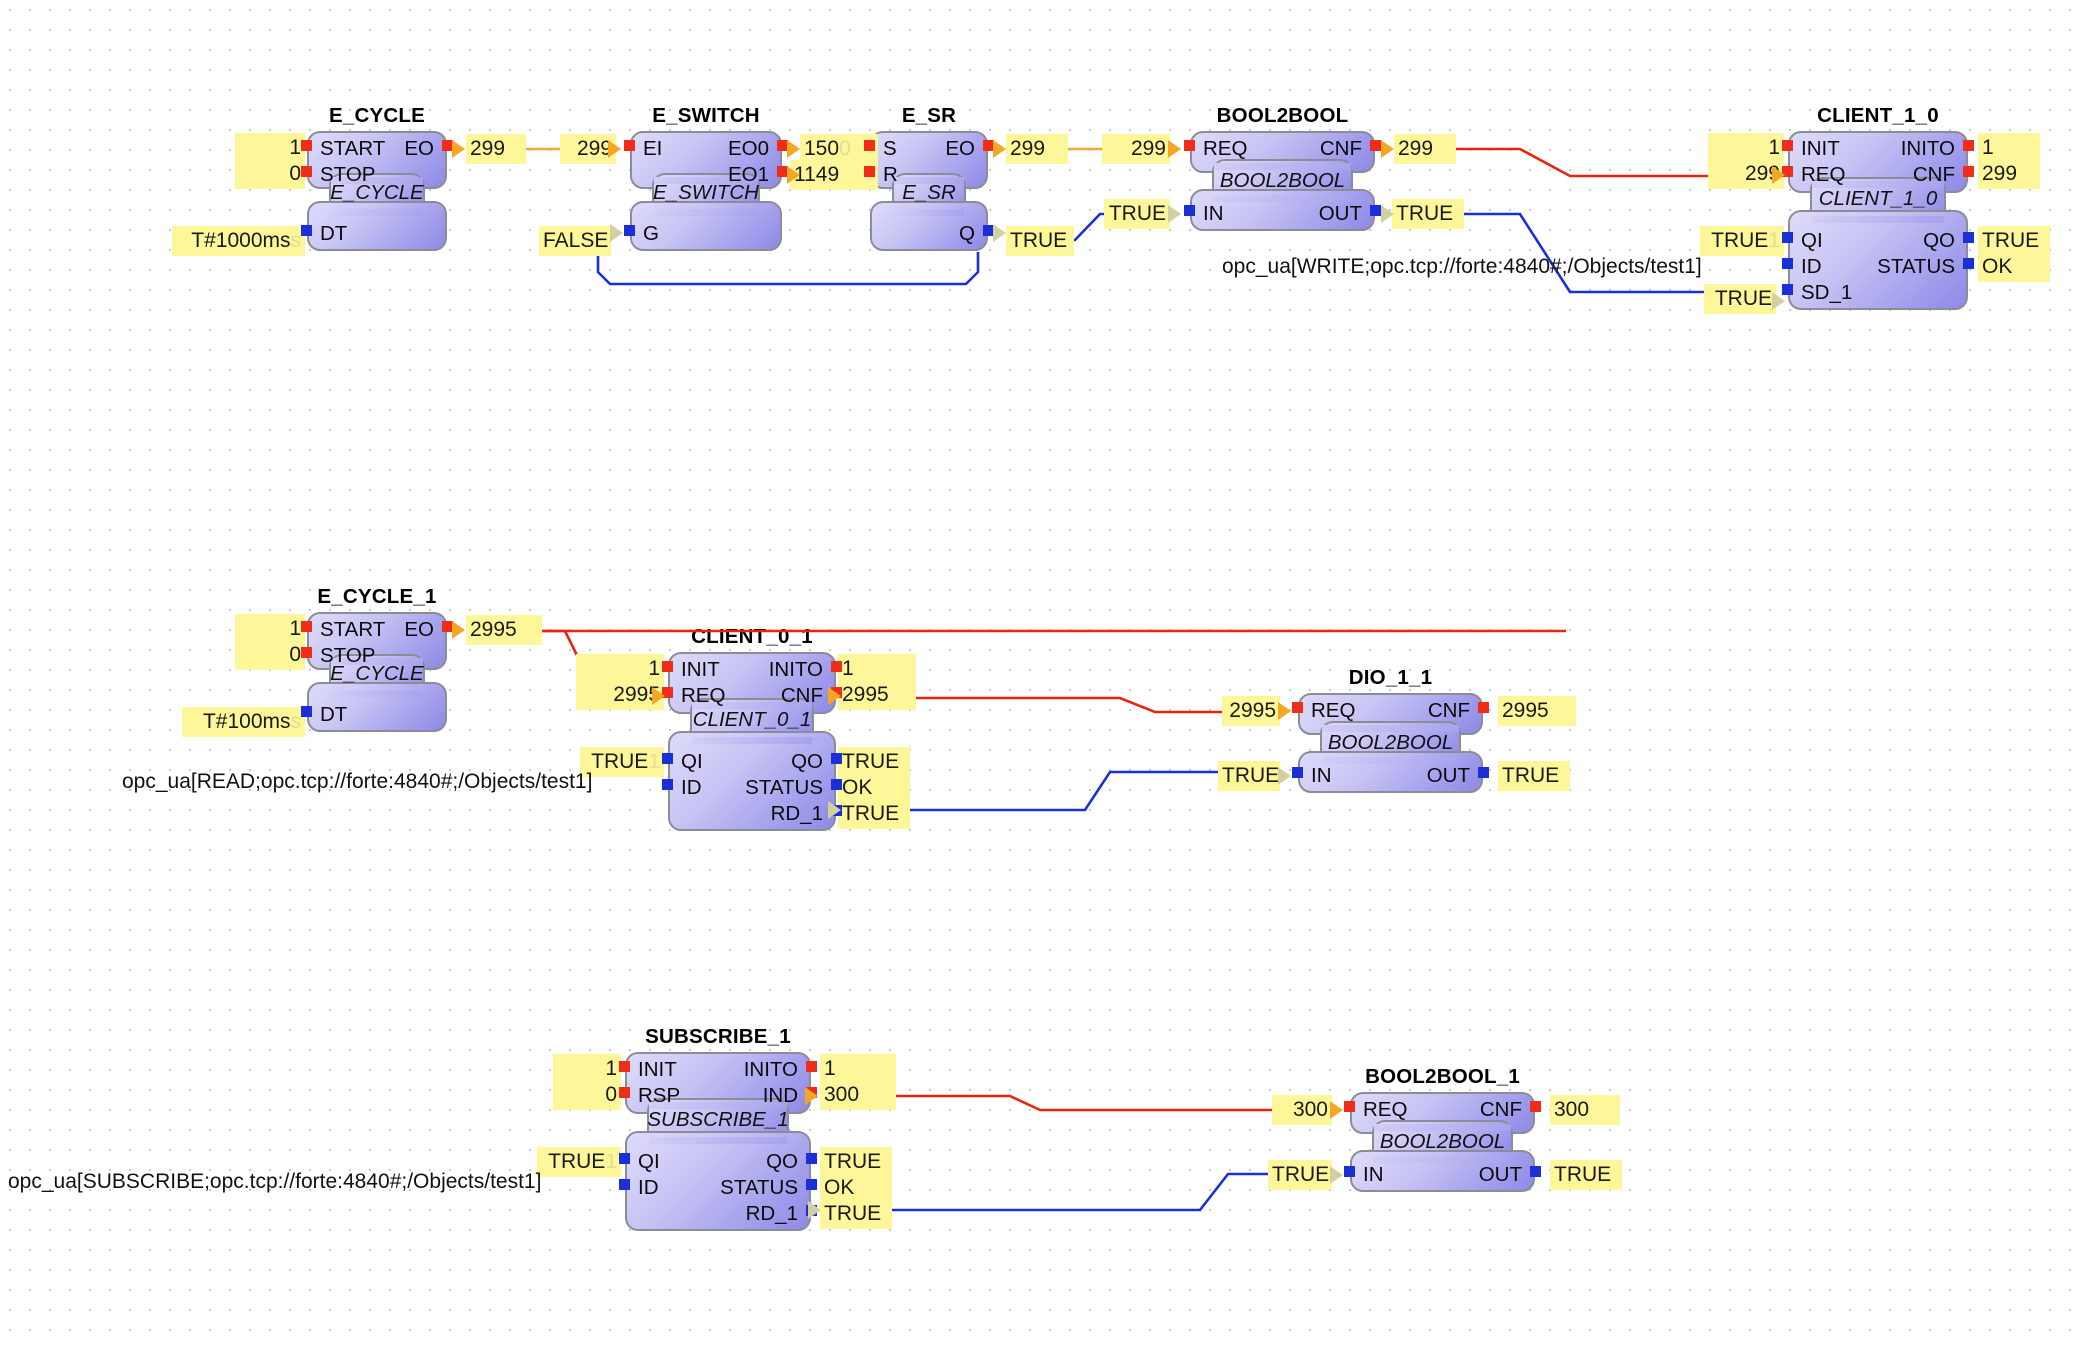 The height and width of the screenshot is (1348, 2088). What do you see at coordinates (652, 148) in the screenshot?
I see `port-ei: EI` at bounding box center [652, 148].